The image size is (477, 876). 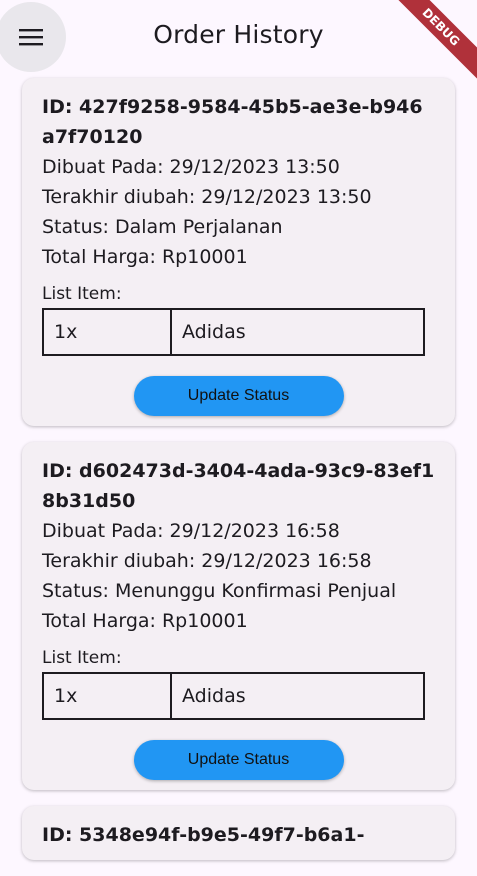 I want to click on order-id: ID: 427f9258-9584-45b5-ae3e-b946a7f70120, so click(x=232, y=122).